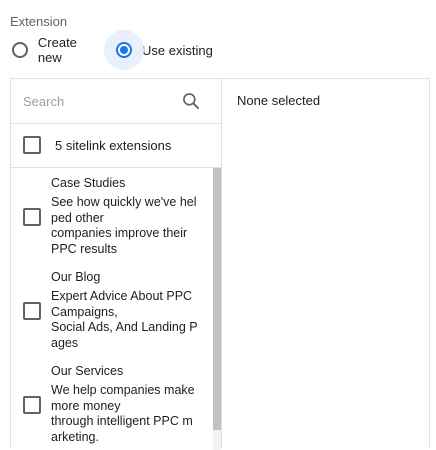 Image resolution: width=436 pixels, height=450 pixels. What do you see at coordinates (98, 101) in the screenshot?
I see `search-input` at bounding box center [98, 101].